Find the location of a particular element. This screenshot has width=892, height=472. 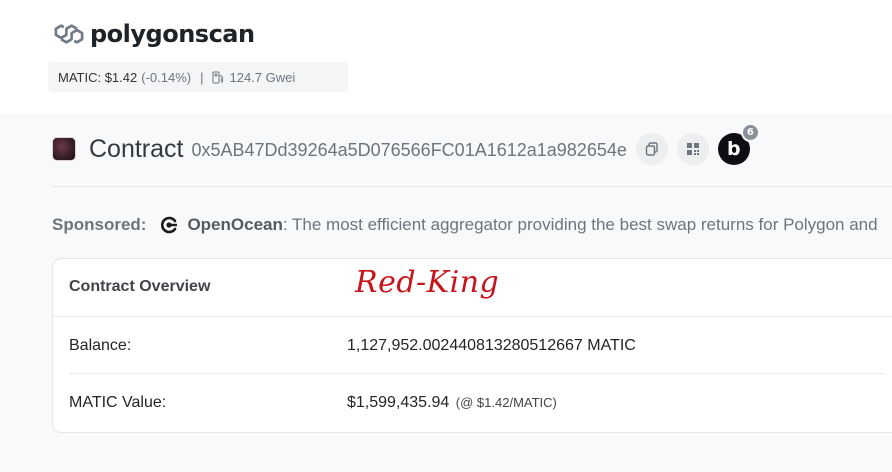

price-bar: MATIC: $1.42 (-0.14%) | 124.7 Gwei is located at coordinates (198, 77).